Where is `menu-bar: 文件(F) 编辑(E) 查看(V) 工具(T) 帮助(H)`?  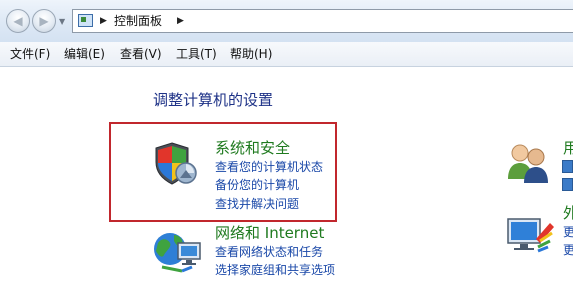 menu-bar: 文件(F) 编辑(E) 查看(V) 工具(T) 帮助(H) is located at coordinates (286, 54).